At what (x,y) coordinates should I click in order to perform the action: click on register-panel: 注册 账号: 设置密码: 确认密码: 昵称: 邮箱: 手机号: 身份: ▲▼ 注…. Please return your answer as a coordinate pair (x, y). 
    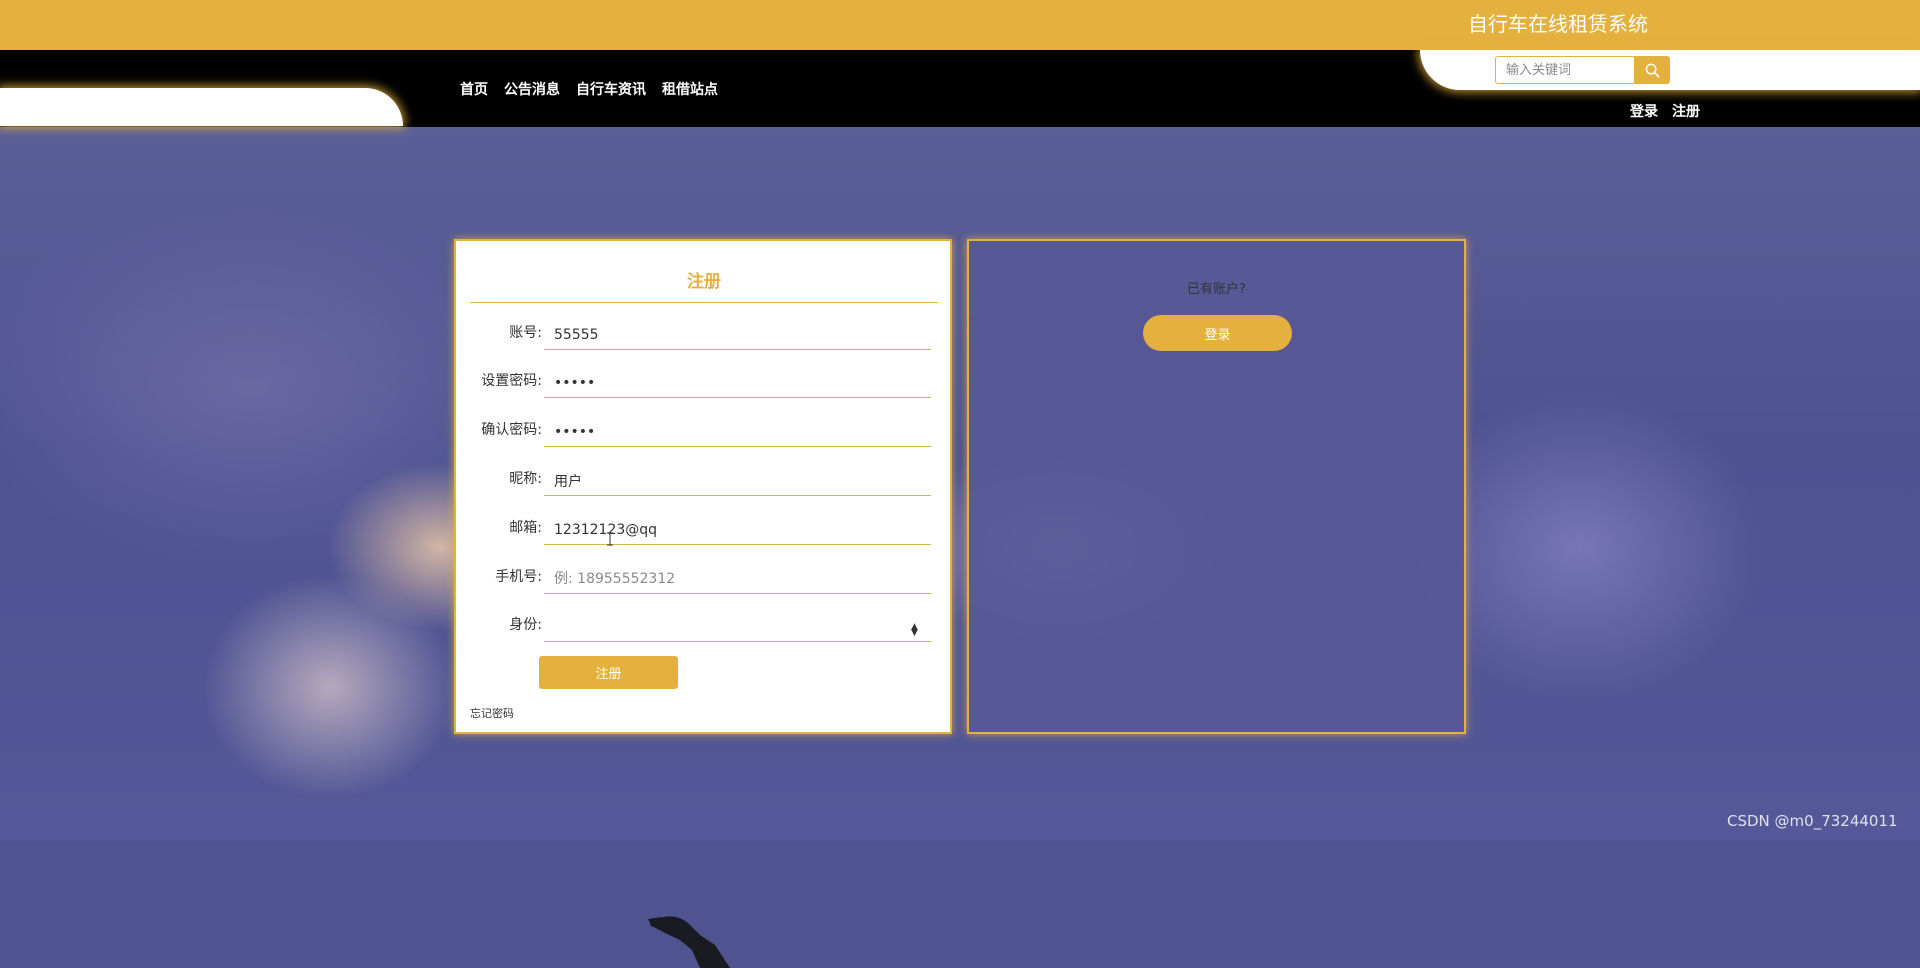
    Looking at the image, I should click on (703, 486).